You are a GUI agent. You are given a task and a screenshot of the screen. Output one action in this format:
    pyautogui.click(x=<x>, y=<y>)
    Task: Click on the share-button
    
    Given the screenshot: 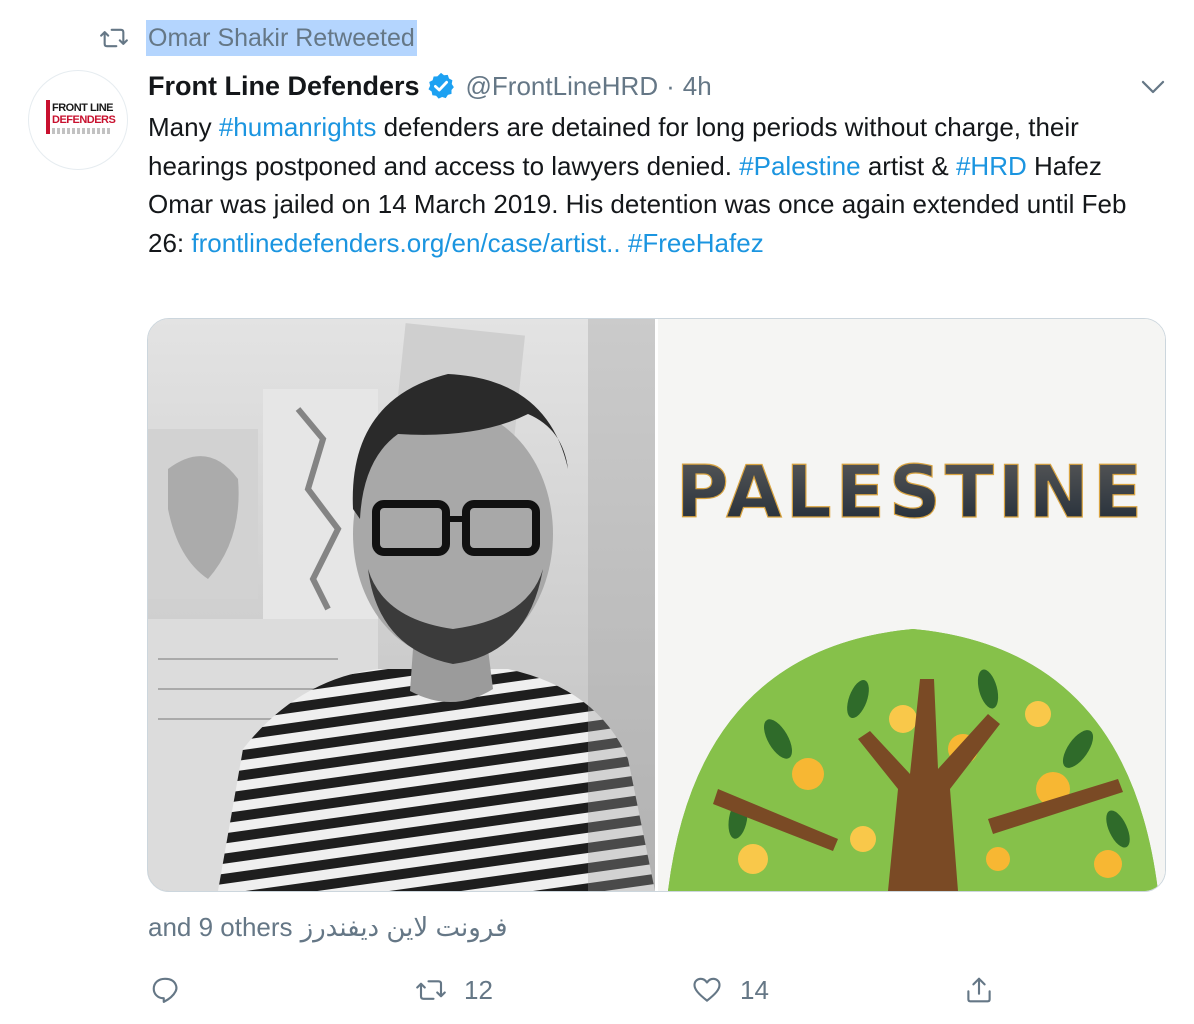 What is the action you would take?
    pyautogui.click(x=979, y=990)
    